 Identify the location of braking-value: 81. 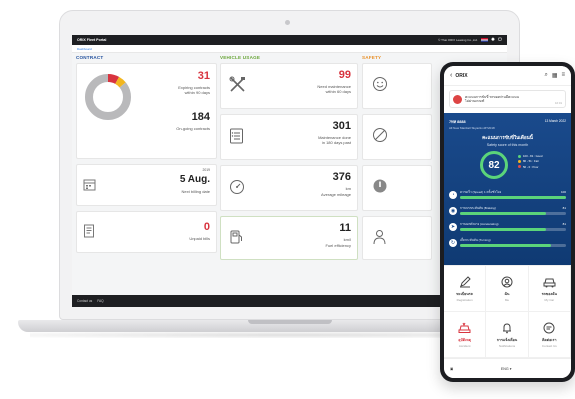
(564, 208).